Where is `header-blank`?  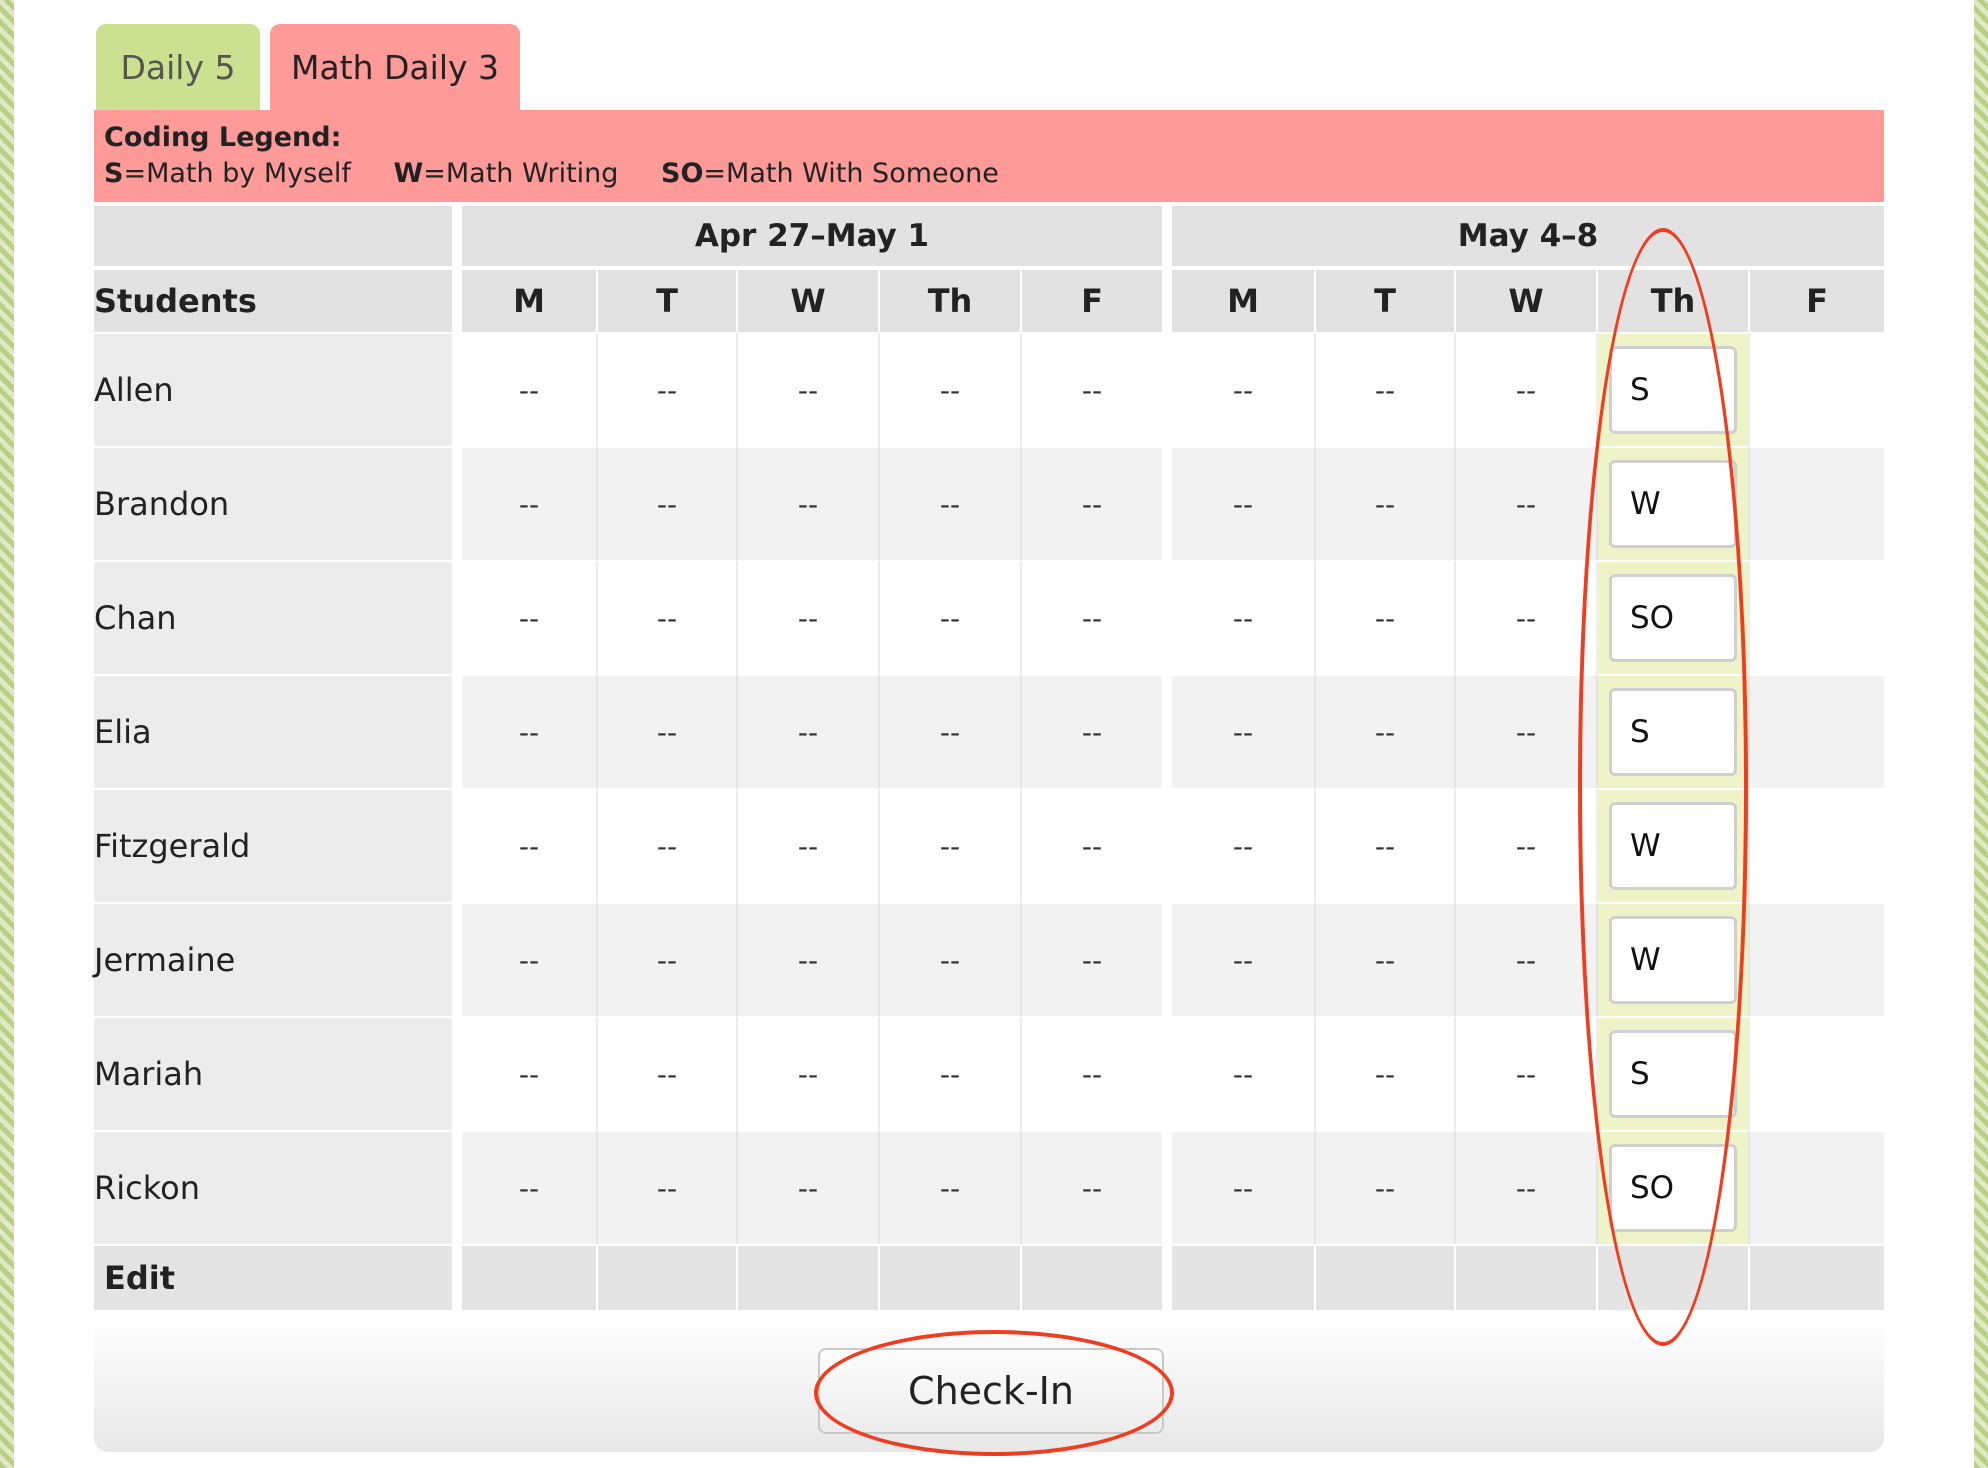 header-blank is located at coordinates (273, 234).